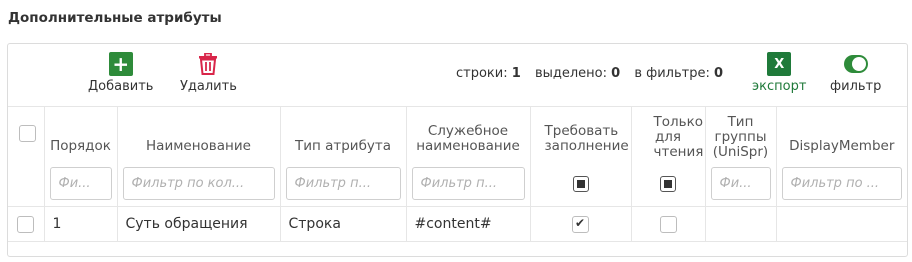 This screenshot has height=262, width=912. I want to click on column-required: Требовать заполнение, so click(580, 156).